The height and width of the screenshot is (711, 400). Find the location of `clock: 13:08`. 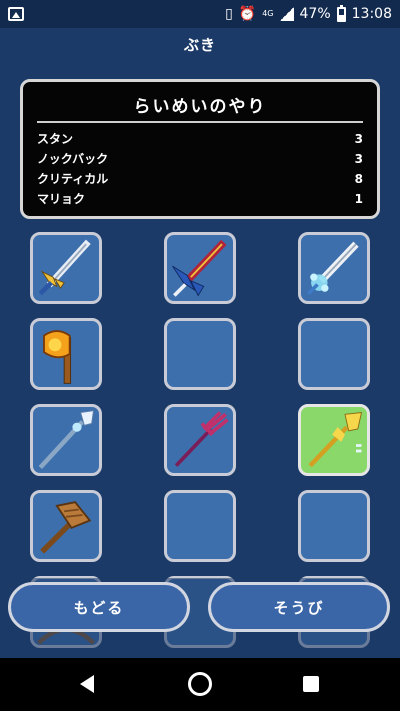

clock: 13:08 is located at coordinates (371, 14).